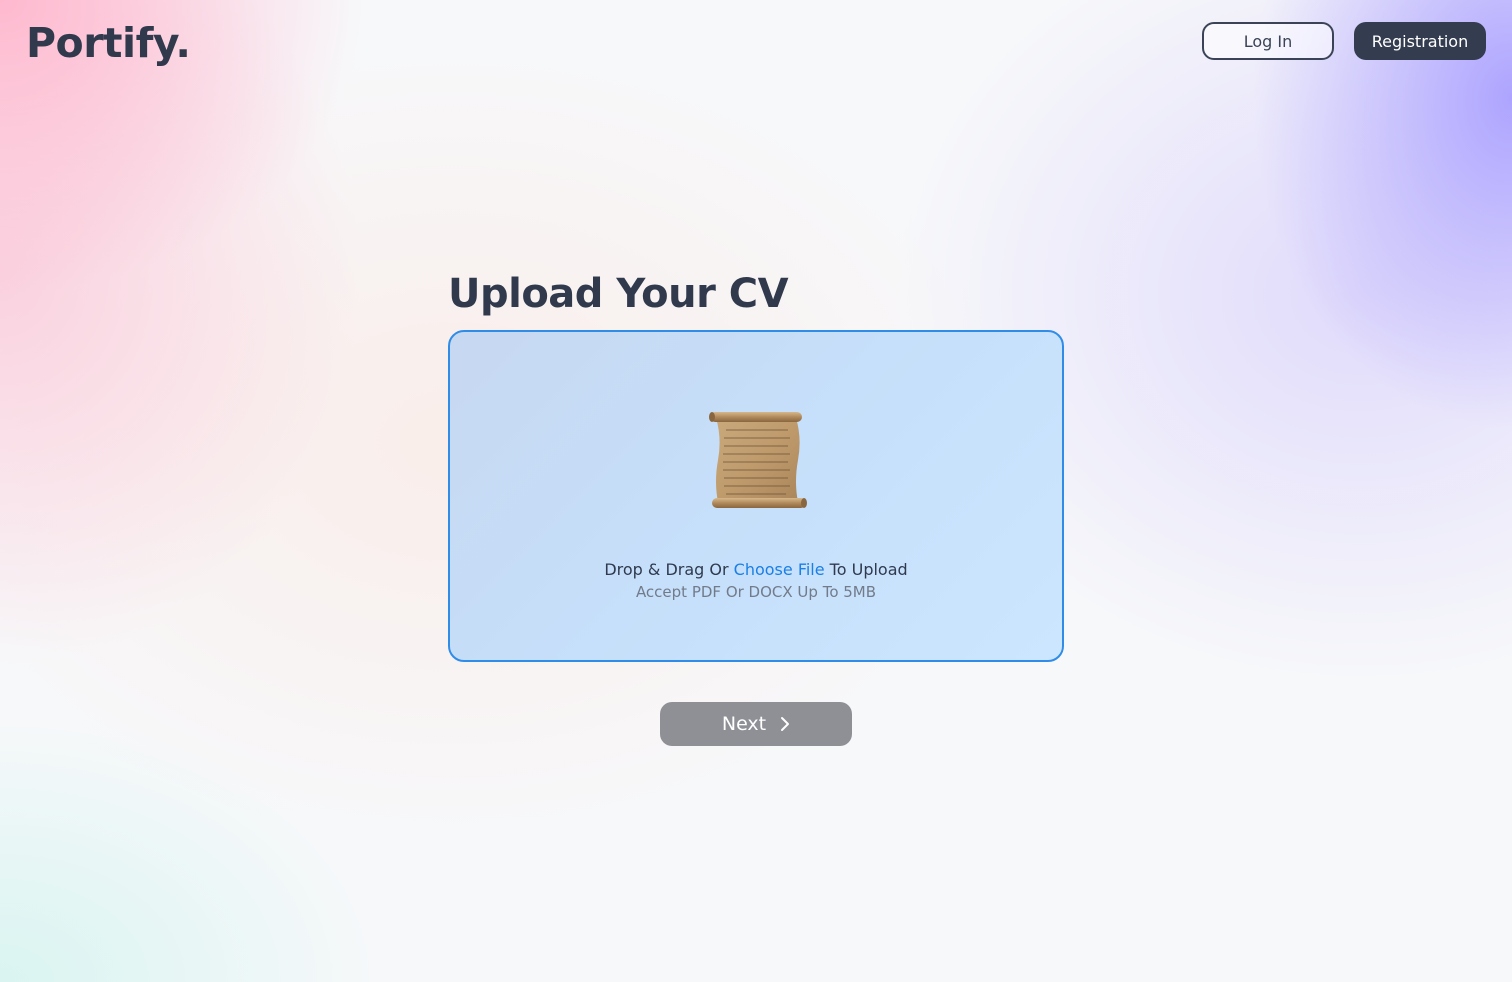 Image resolution: width=1512 pixels, height=982 pixels. I want to click on login-button: Log In, so click(1268, 41).